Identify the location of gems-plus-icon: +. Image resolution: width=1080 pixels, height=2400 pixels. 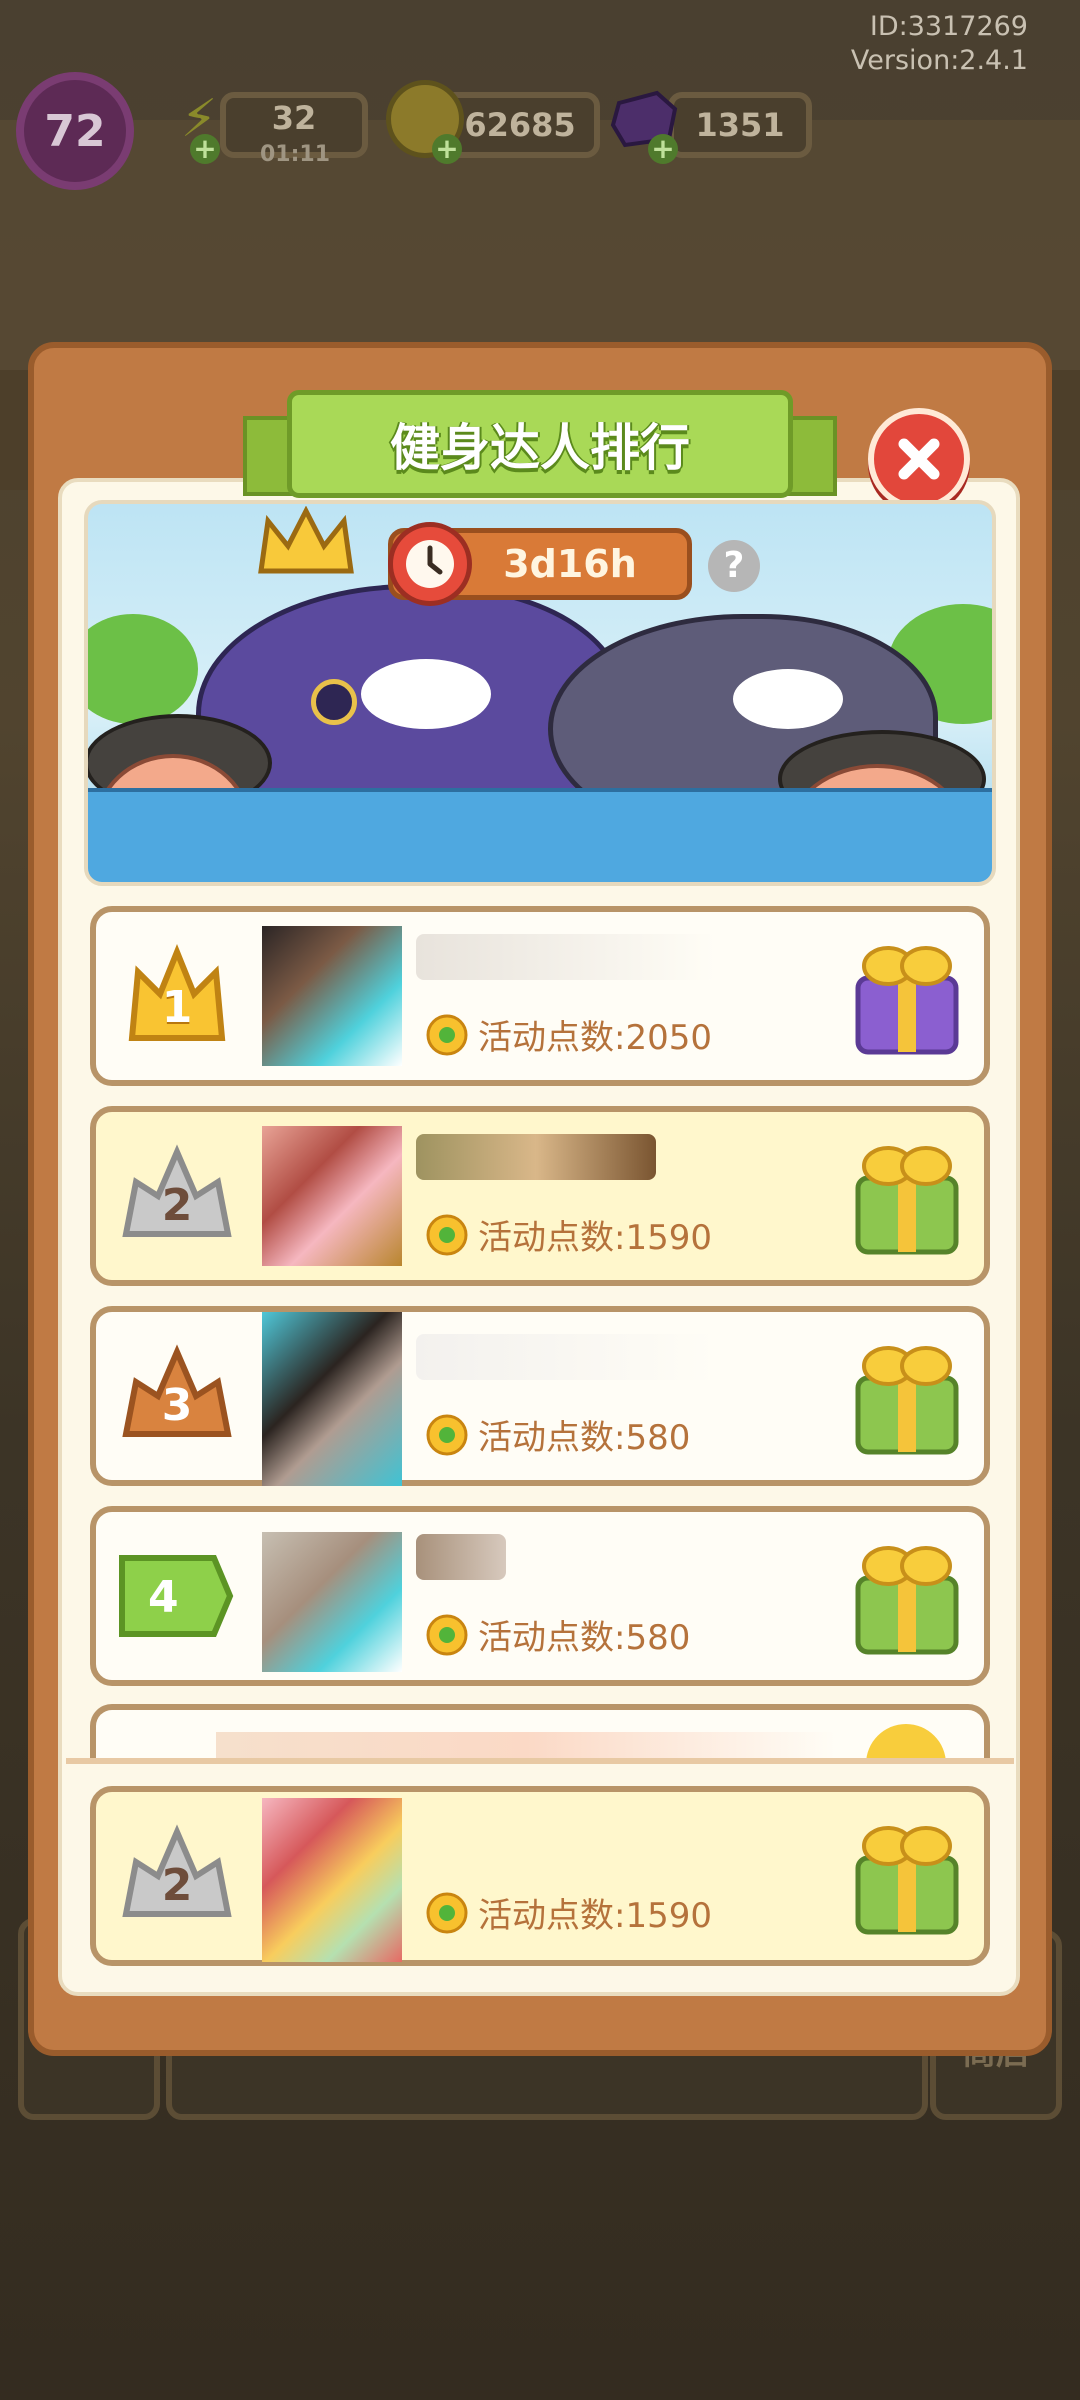
(663, 149).